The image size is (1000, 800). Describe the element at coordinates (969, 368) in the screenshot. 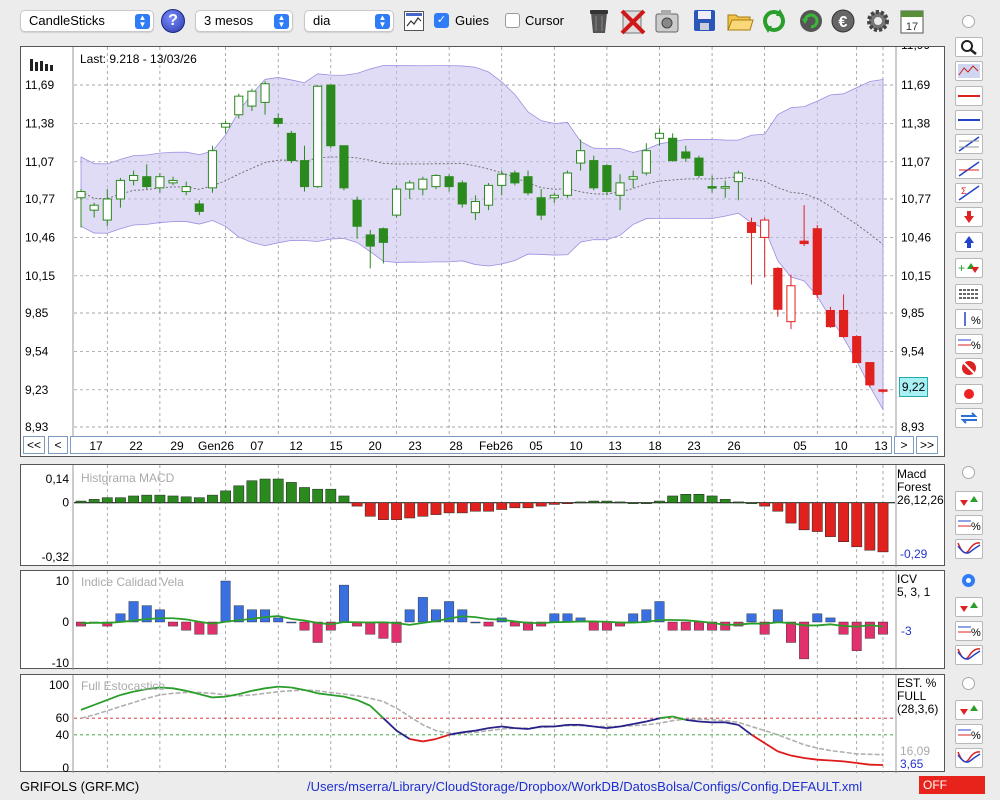

I see `stop-icon` at that location.